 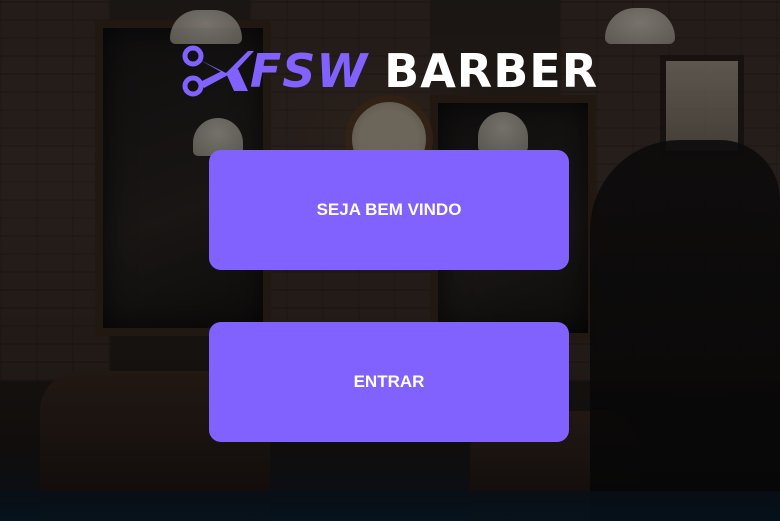 I want to click on brand-name-barber: BARBER, so click(x=491, y=71).